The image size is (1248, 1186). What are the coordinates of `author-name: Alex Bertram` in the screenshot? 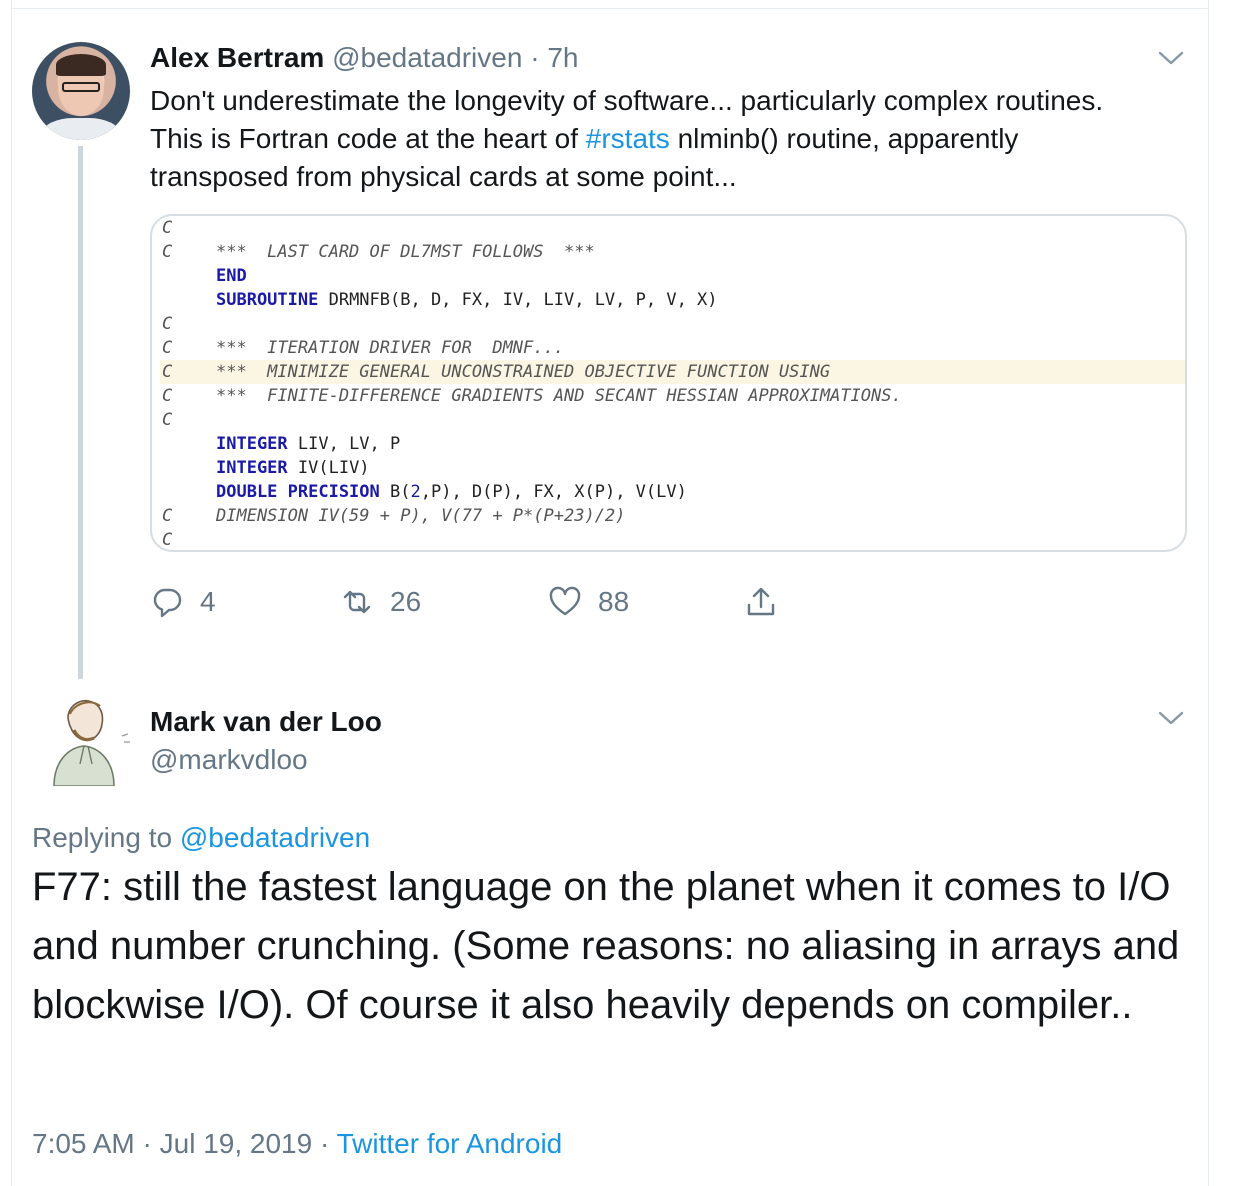 It's located at (237, 57).